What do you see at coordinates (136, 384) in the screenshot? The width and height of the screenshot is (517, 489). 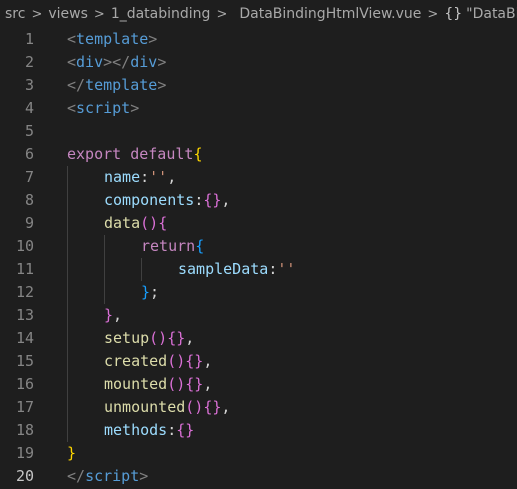 I see `code-token: mounted` at bounding box center [136, 384].